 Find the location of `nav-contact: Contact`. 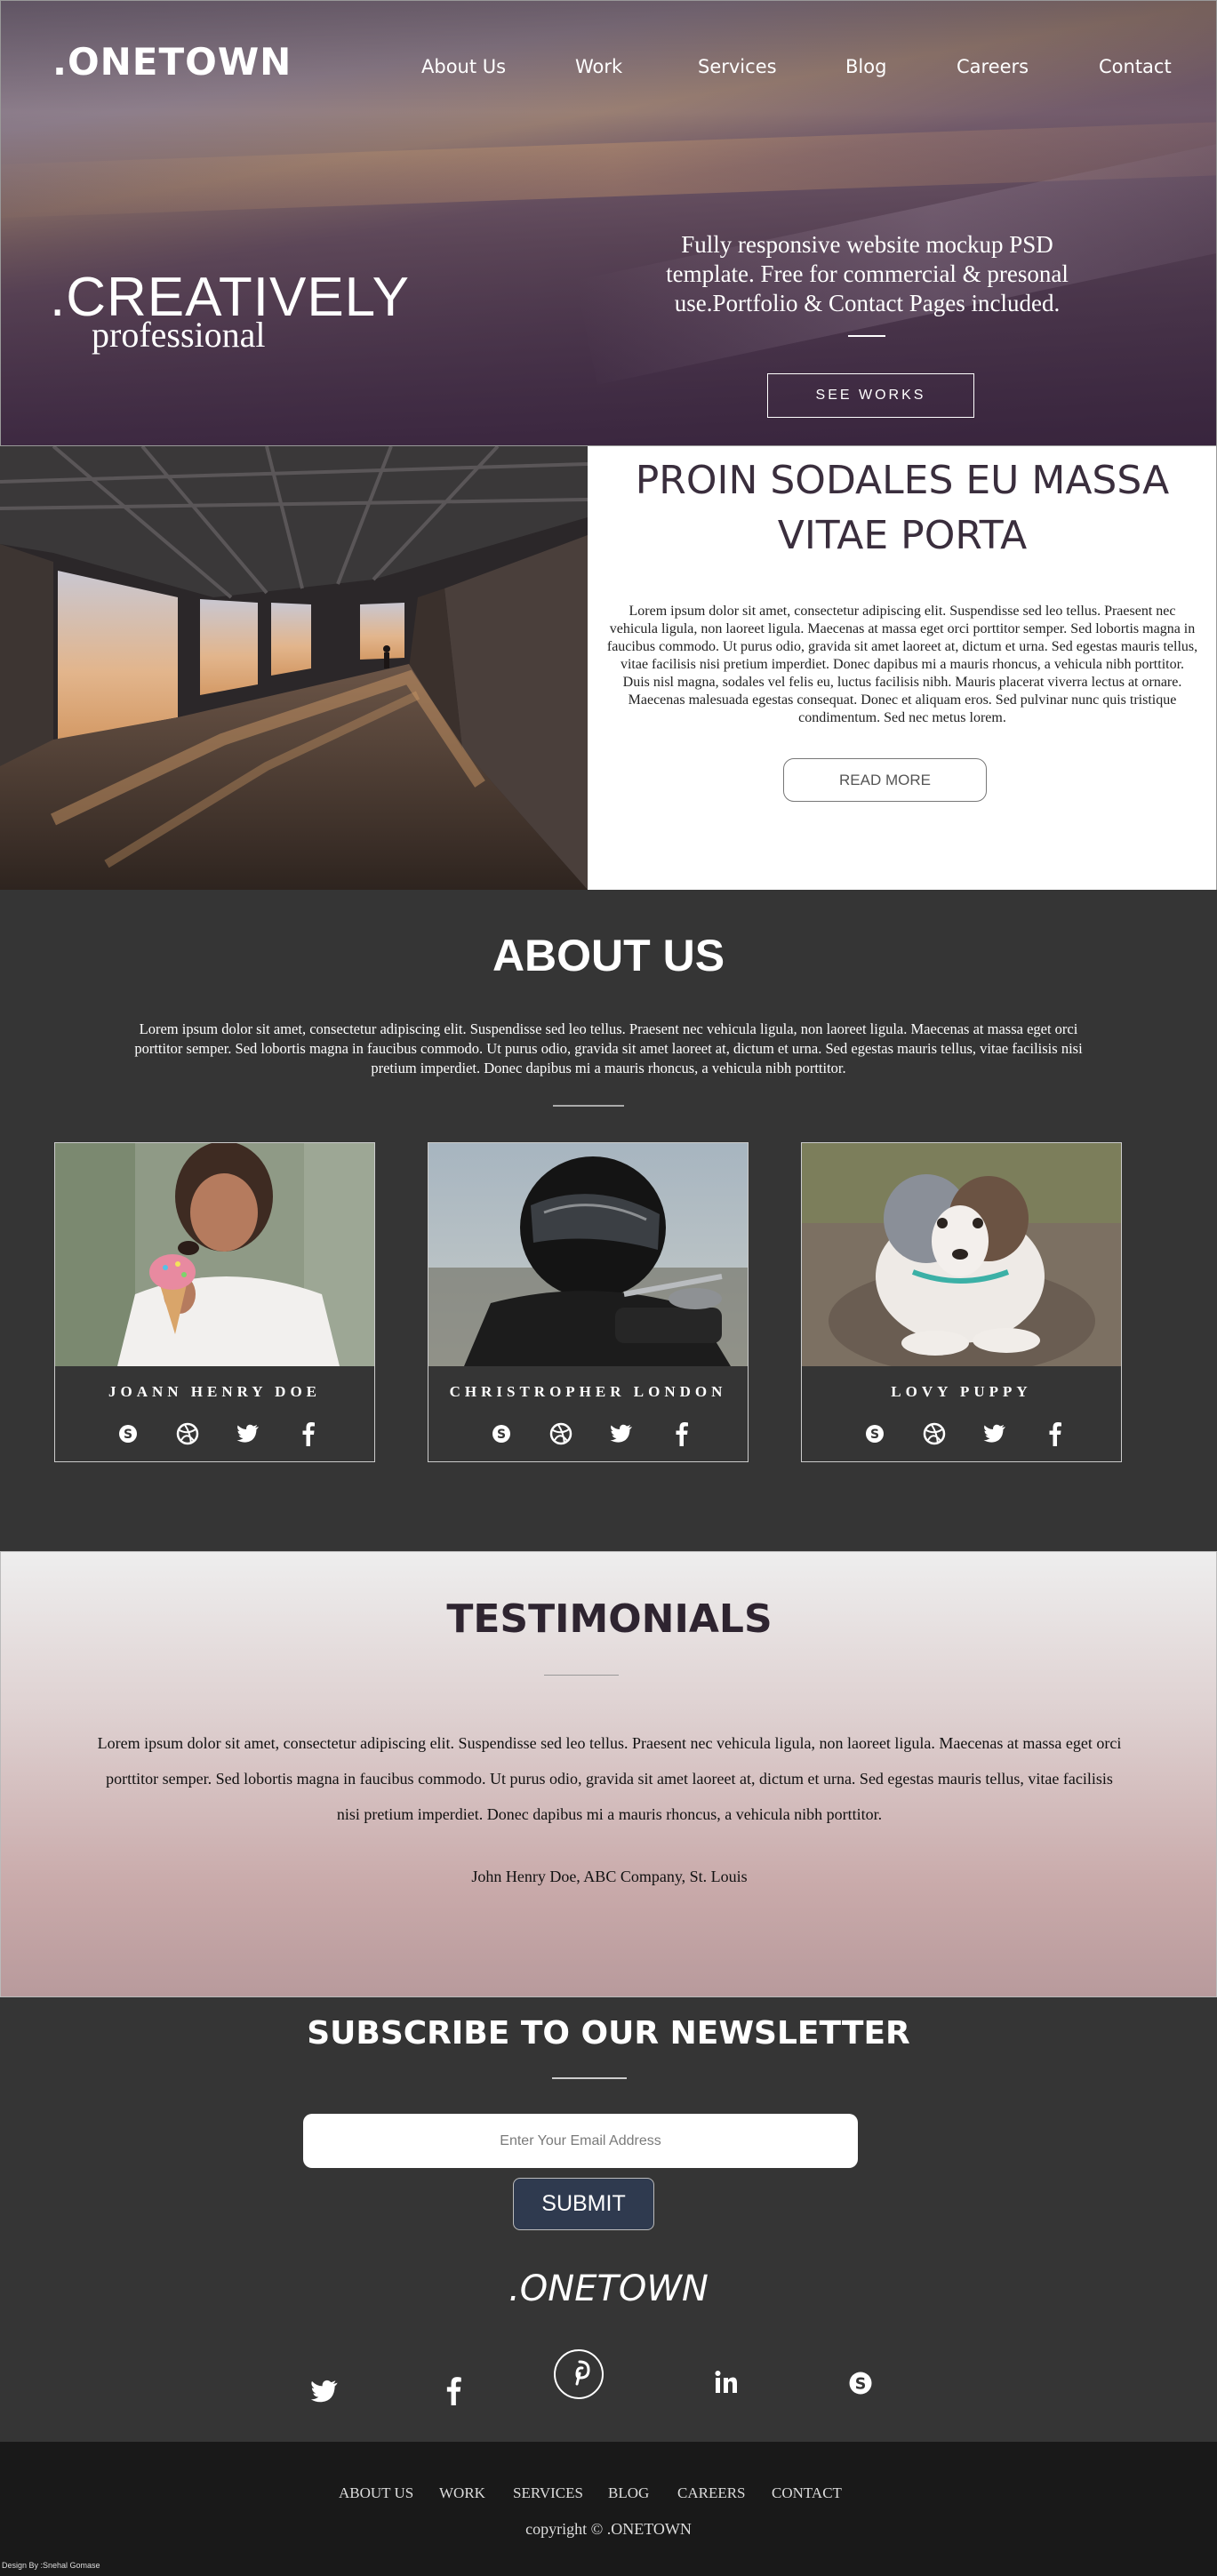

nav-contact: Contact is located at coordinates (1135, 66).